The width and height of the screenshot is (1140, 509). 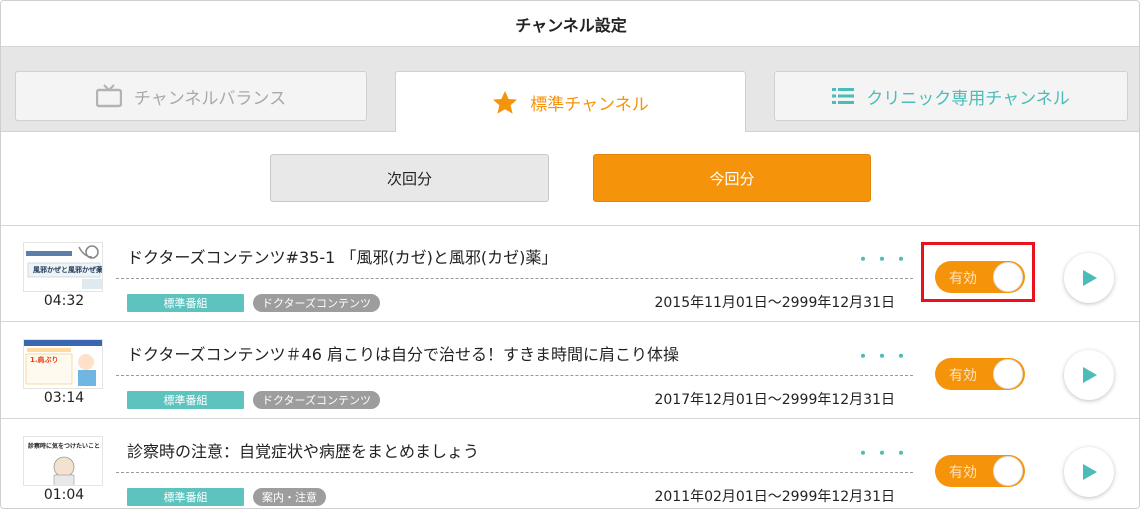 What do you see at coordinates (342, 257) in the screenshot?
I see `video-title: ドクターズコンテンツ#35-1 「風邪(カゼ)と風邪(カゼ)薬」` at bounding box center [342, 257].